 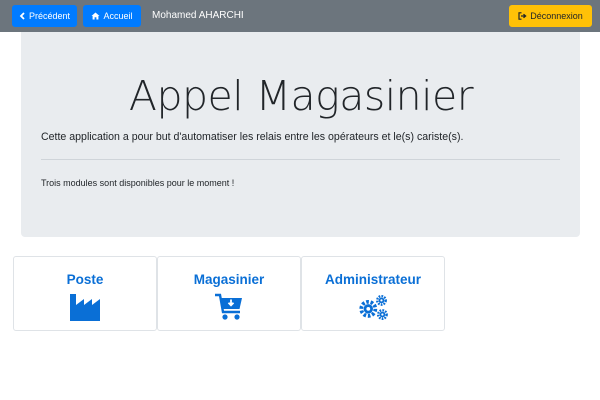 I want to click on divider, so click(x=300, y=159).